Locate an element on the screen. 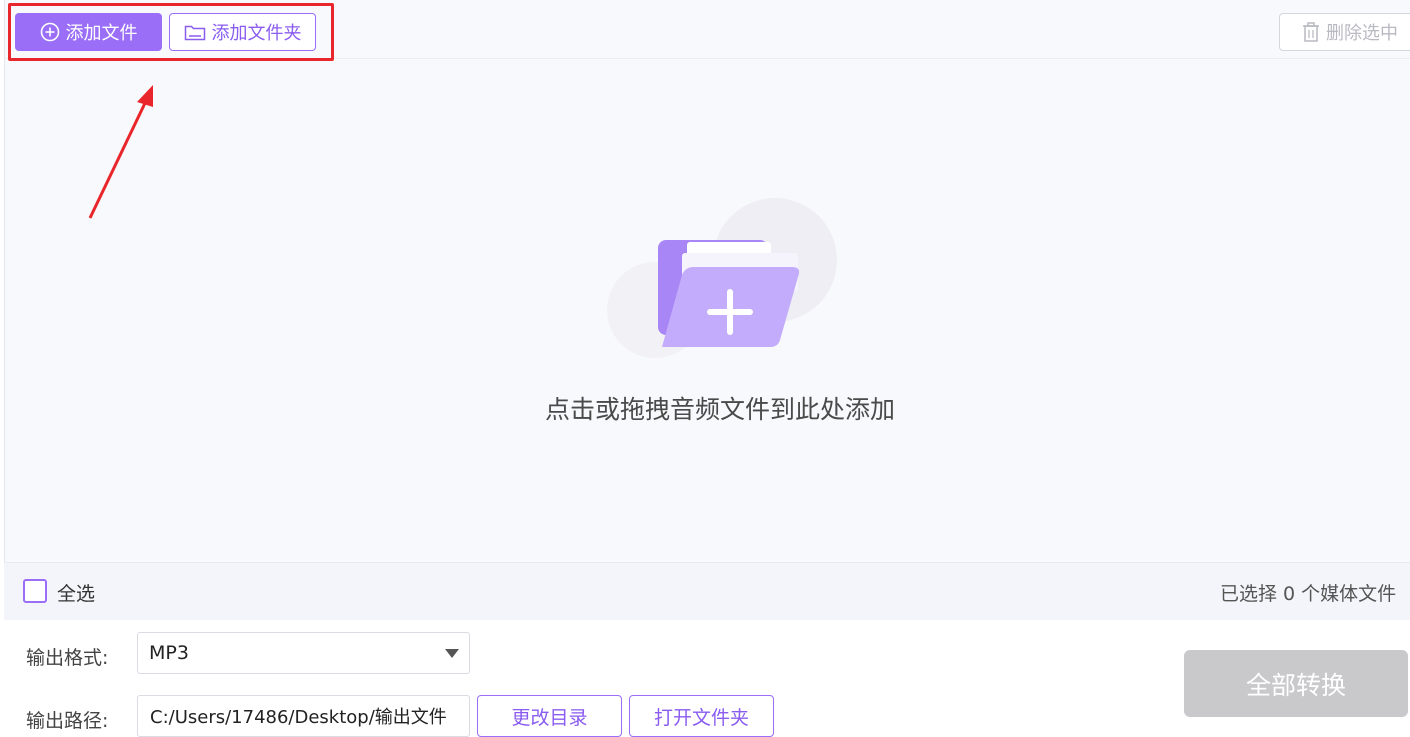 The height and width of the screenshot is (737, 1410). convert-all-button: 全部转换 is located at coordinates (1296, 683).